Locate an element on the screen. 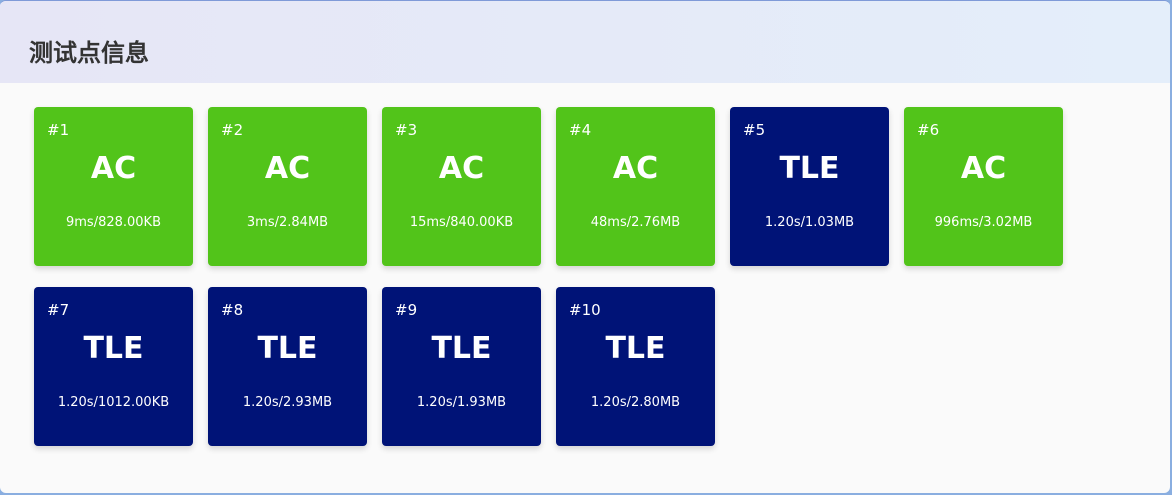 The image size is (1172, 495). testcase-card: #3 AC 15ms/840.00KB is located at coordinates (461, 186).